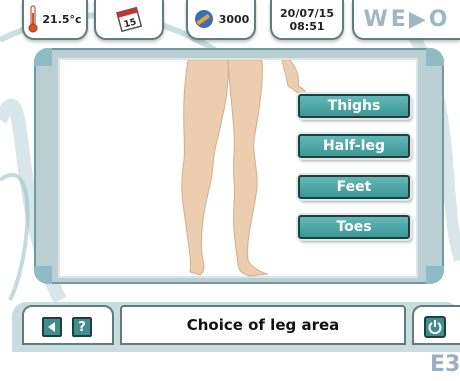 Image resolution: width=460 pixels, height=381 pixels. I want to click on back-arrow-icon, so click(51, 327).